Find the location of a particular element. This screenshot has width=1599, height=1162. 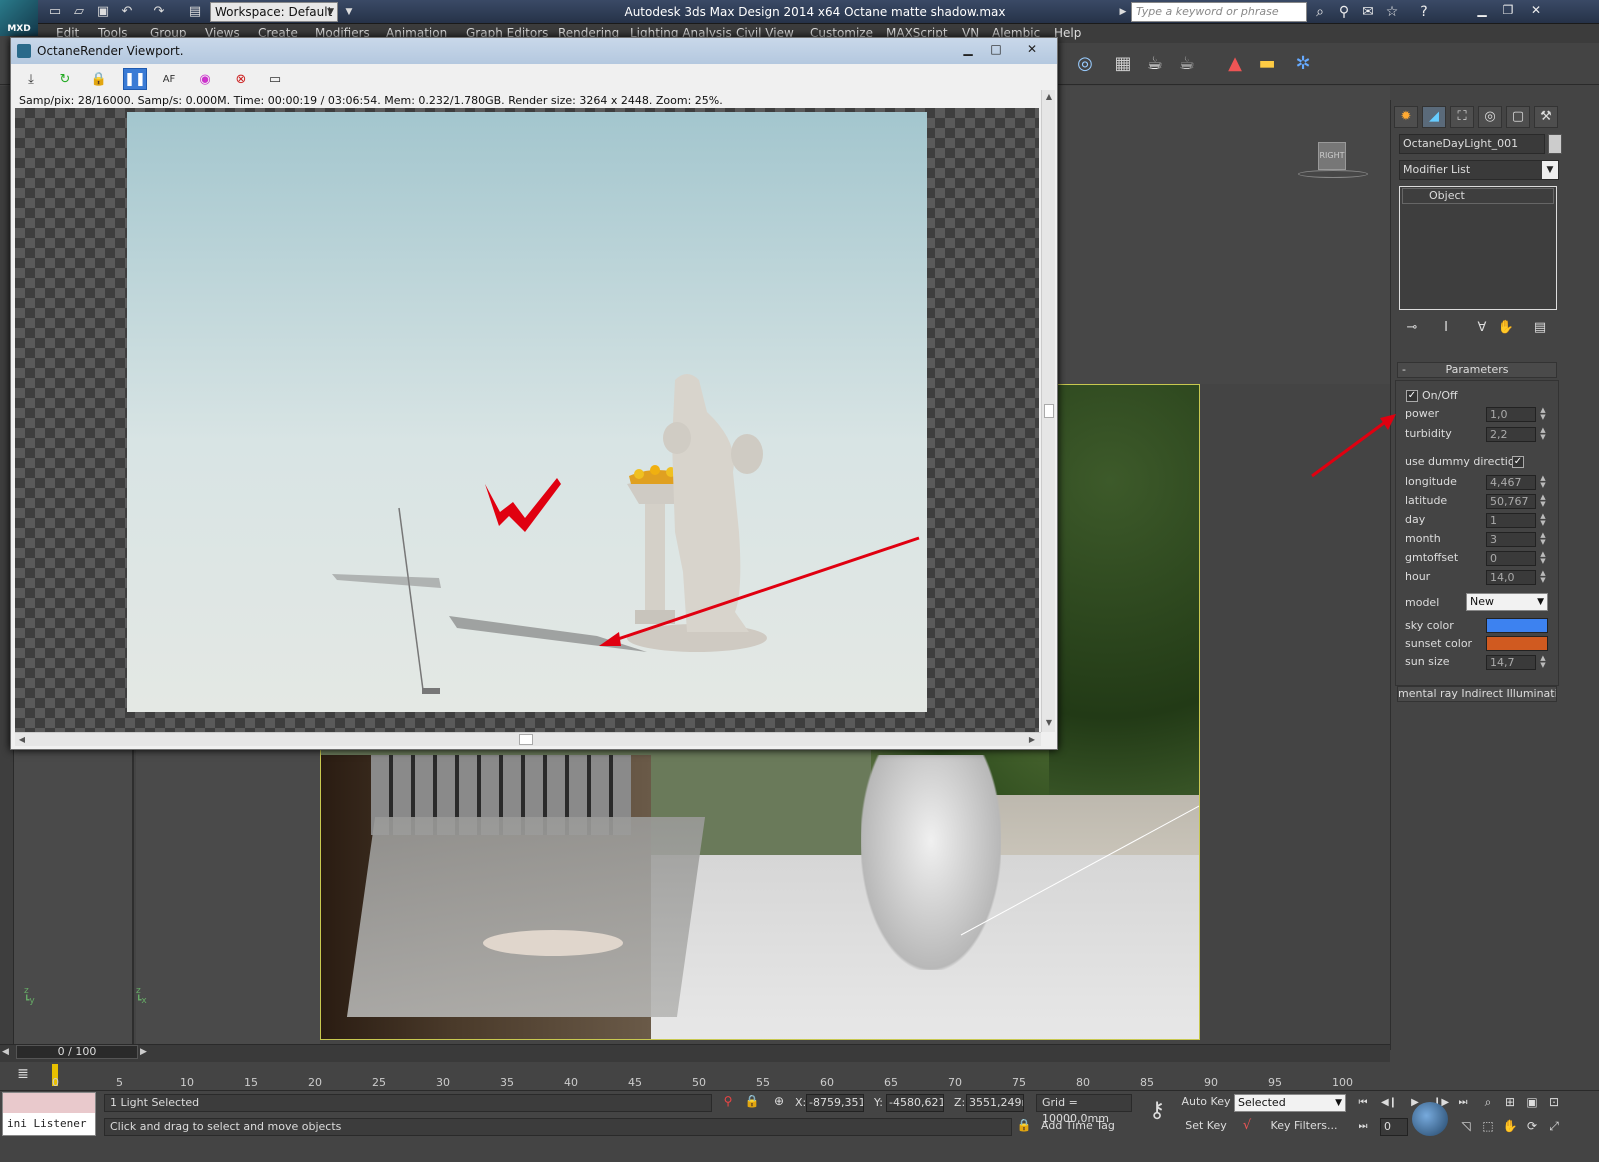

pan-view-icon: ✋ is located at coordinates (1510, 1126).